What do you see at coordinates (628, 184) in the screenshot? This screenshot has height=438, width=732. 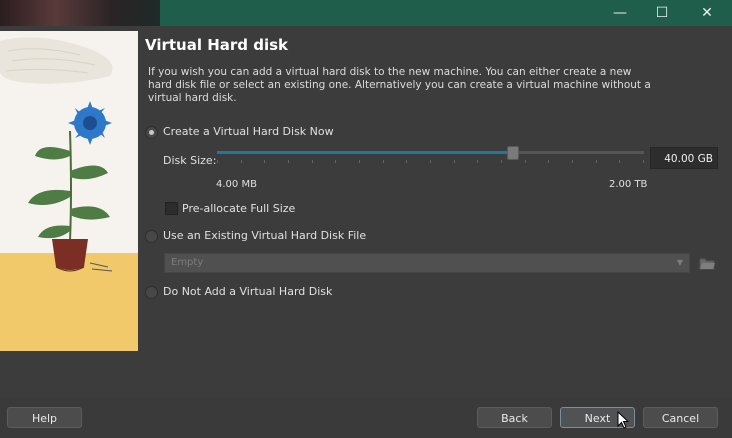 I see `disk-size-max-label: 2.00 TB` at bounding box center [628, 184].